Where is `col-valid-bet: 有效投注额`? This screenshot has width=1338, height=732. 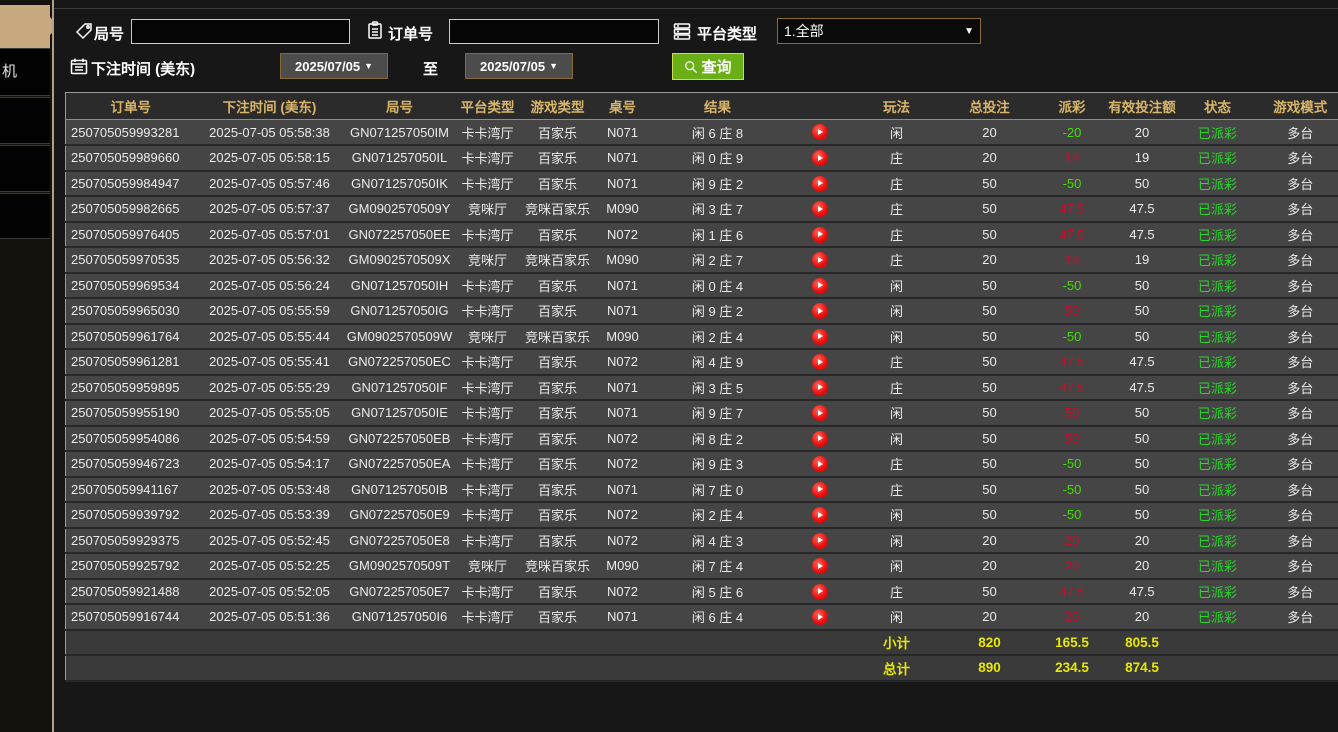 col-valid-bet: 有效投注额 is located at coordinates (1142, 106).